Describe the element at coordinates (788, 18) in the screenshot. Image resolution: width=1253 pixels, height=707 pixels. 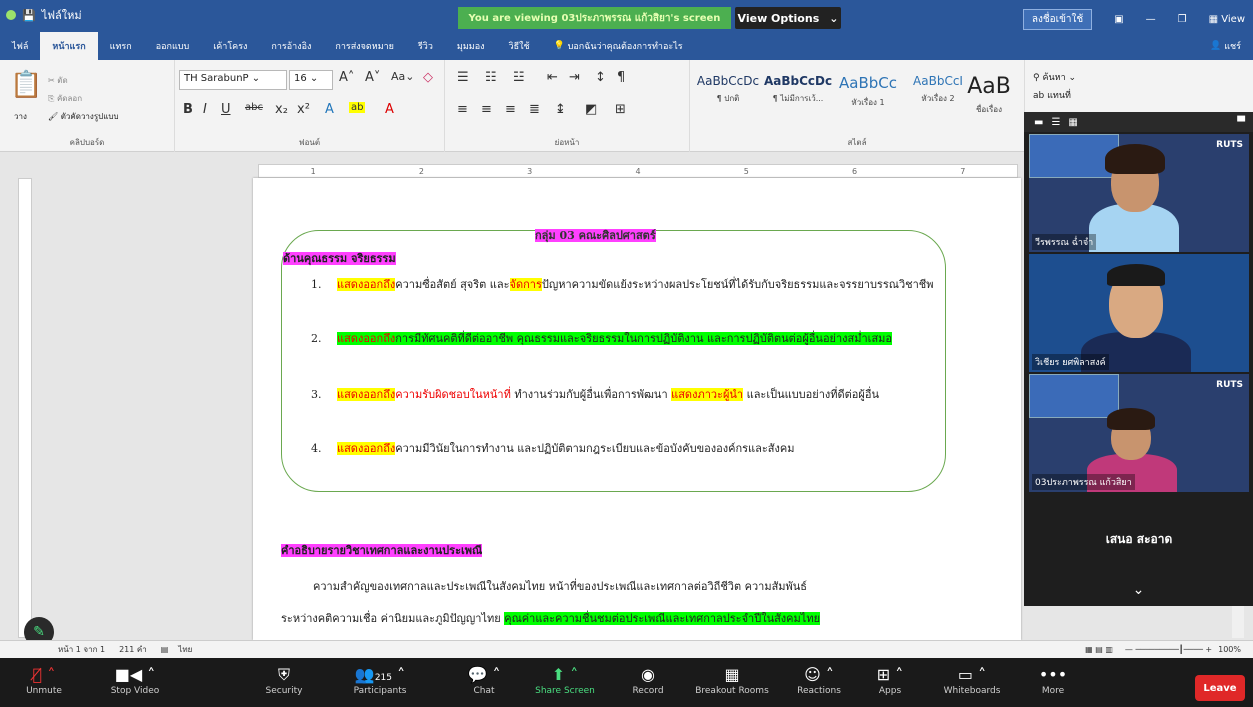
I see `view-options-button: View Options ⌄` at that location.